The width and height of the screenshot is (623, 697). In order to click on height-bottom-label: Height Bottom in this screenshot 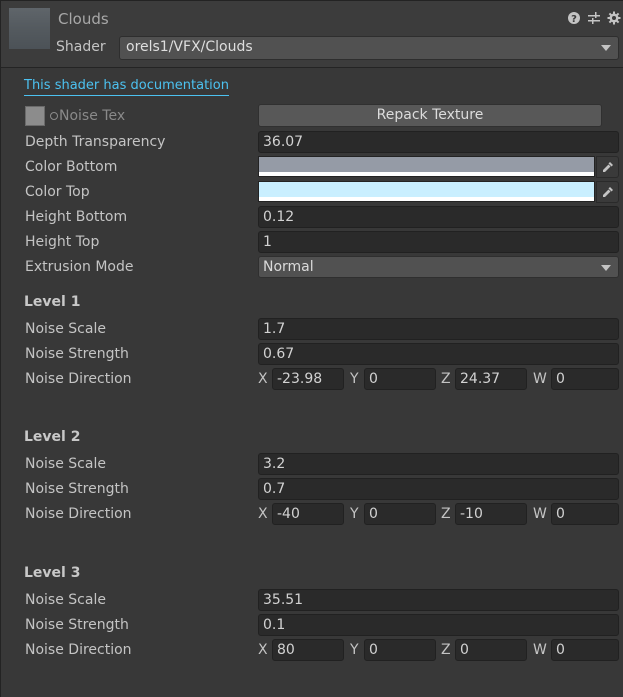, I will do `click(76, 217)`.